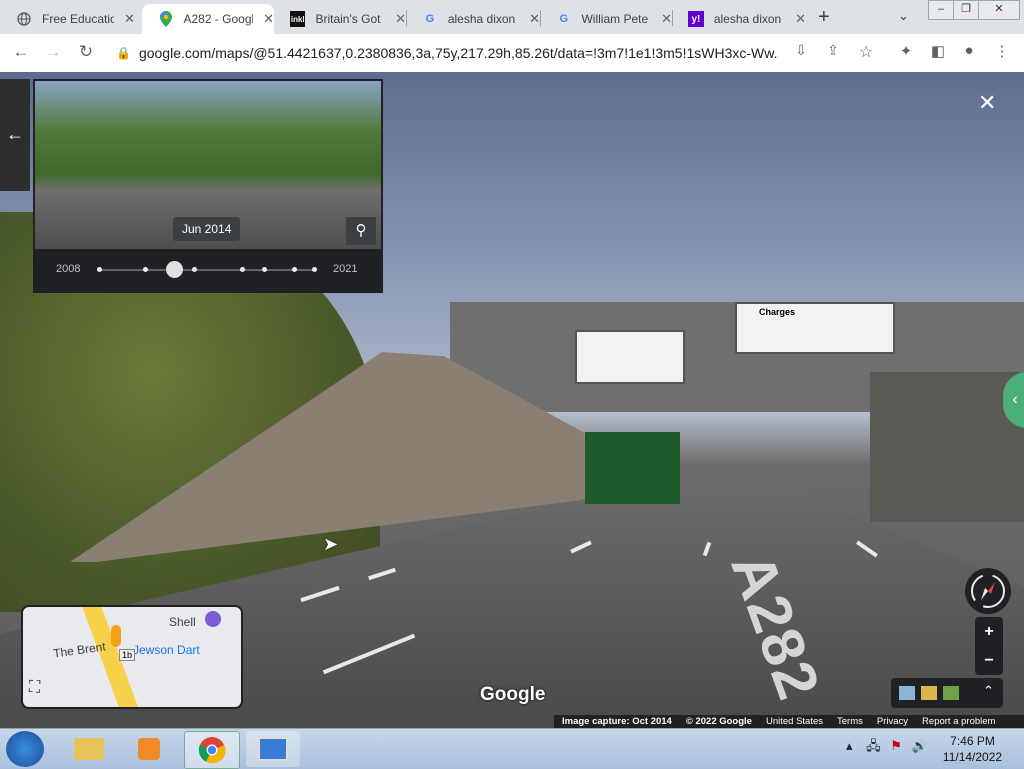 Image resolution: width=1024 pixels, height=769 pixels. I want to click on tab-william-pete: G William Pete ✕, so click(606, 19).